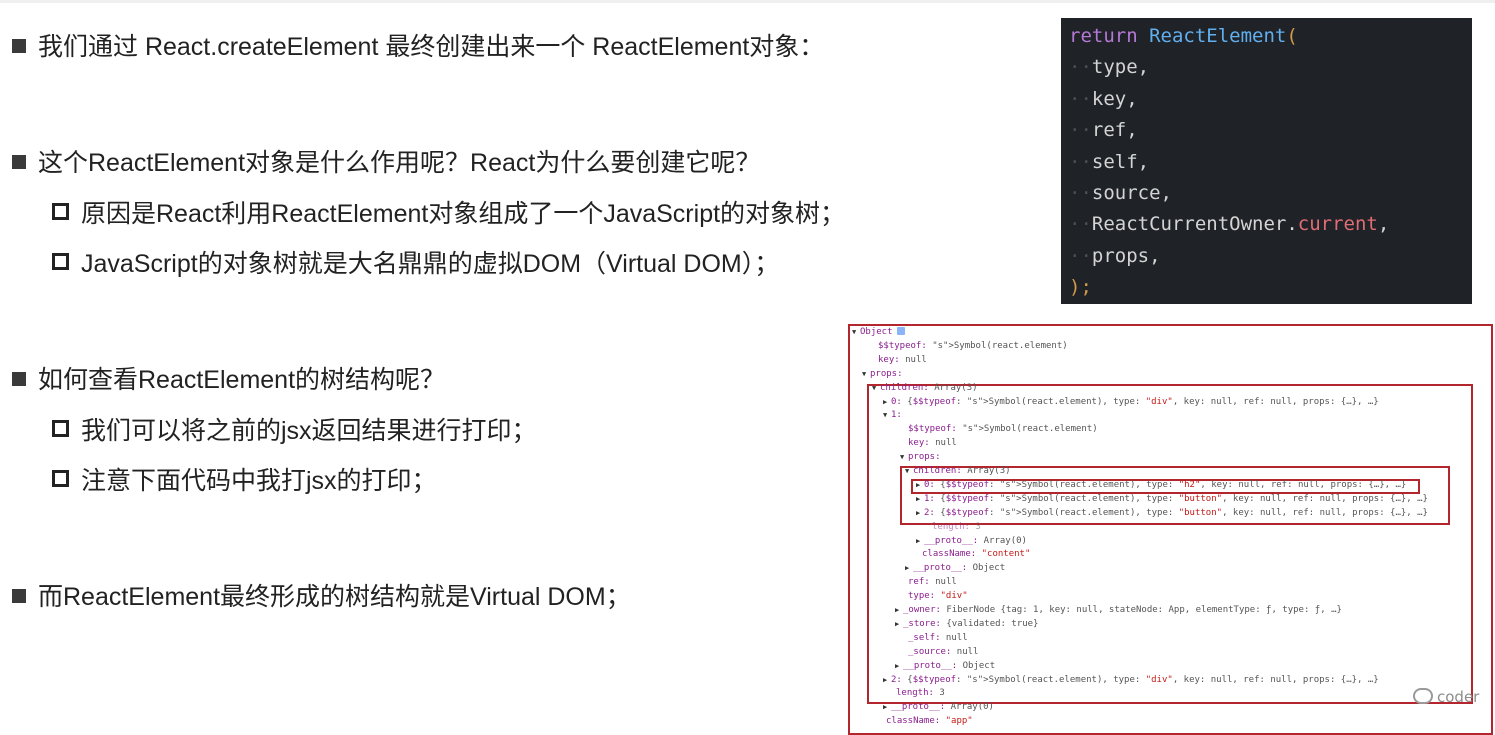 The height and width of the screenshot is (735, 1495). Describe the element at coordinates (892, 416) in the screenshot. I see `console-line: ▼ 1:` at that location.